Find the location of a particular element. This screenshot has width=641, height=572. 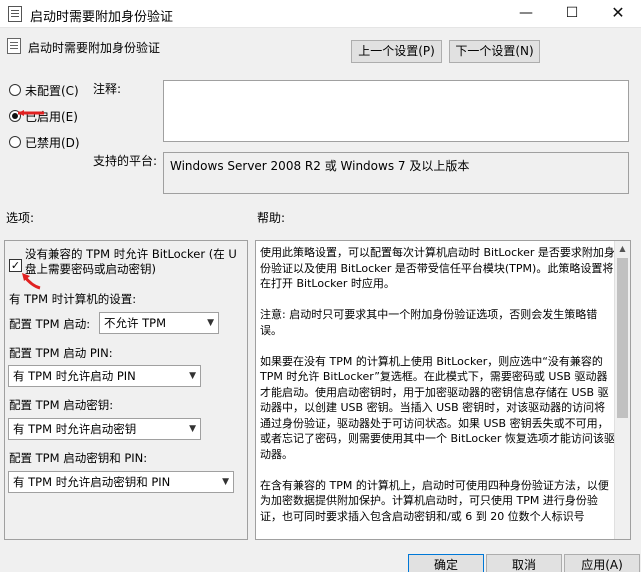

apply-button: 应用(A) is located at coordinates (602, 563).